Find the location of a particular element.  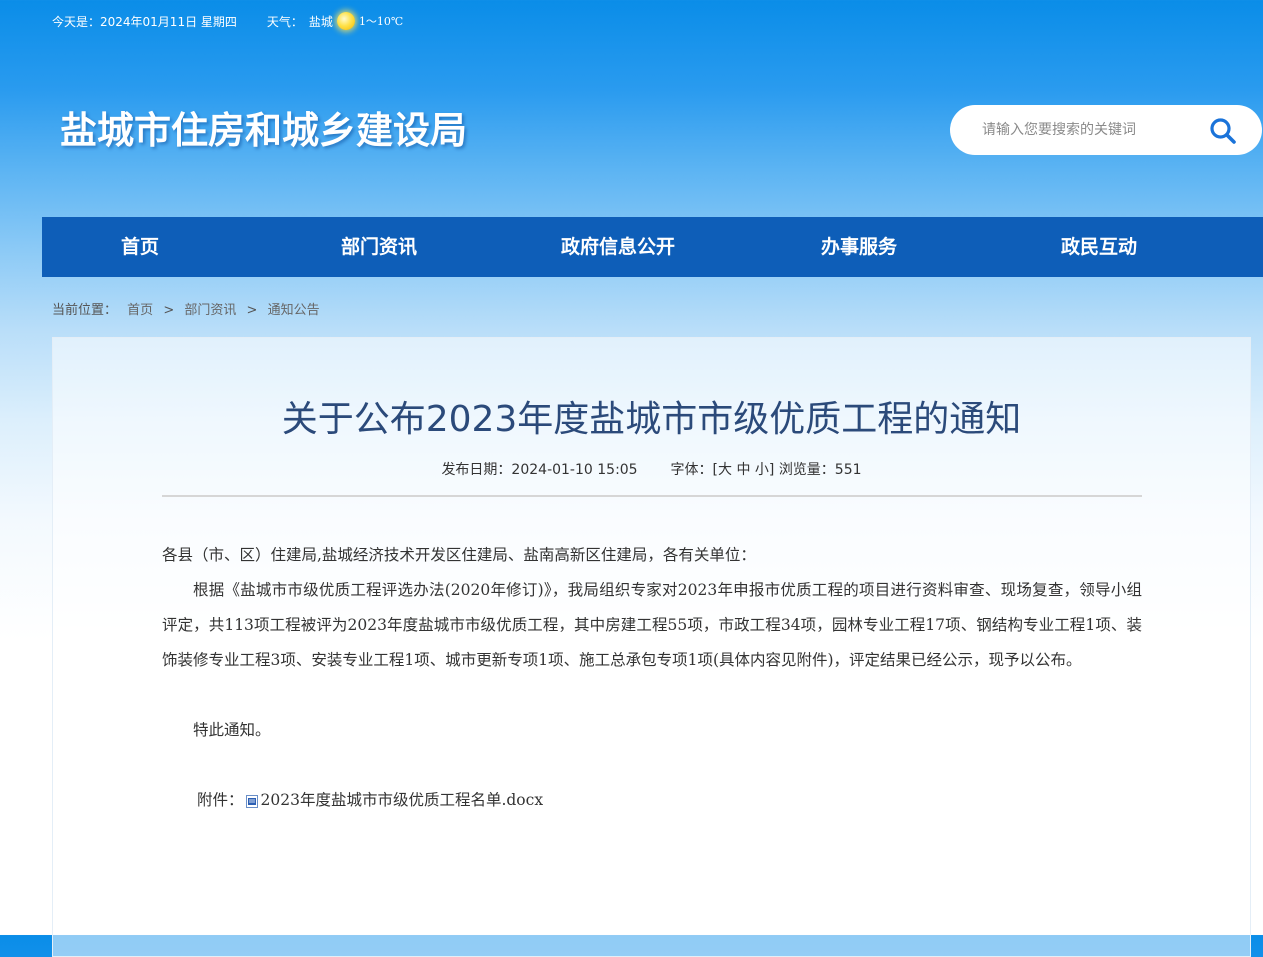

article-closing: 特此通知。 is located at coordinates (232, 730).